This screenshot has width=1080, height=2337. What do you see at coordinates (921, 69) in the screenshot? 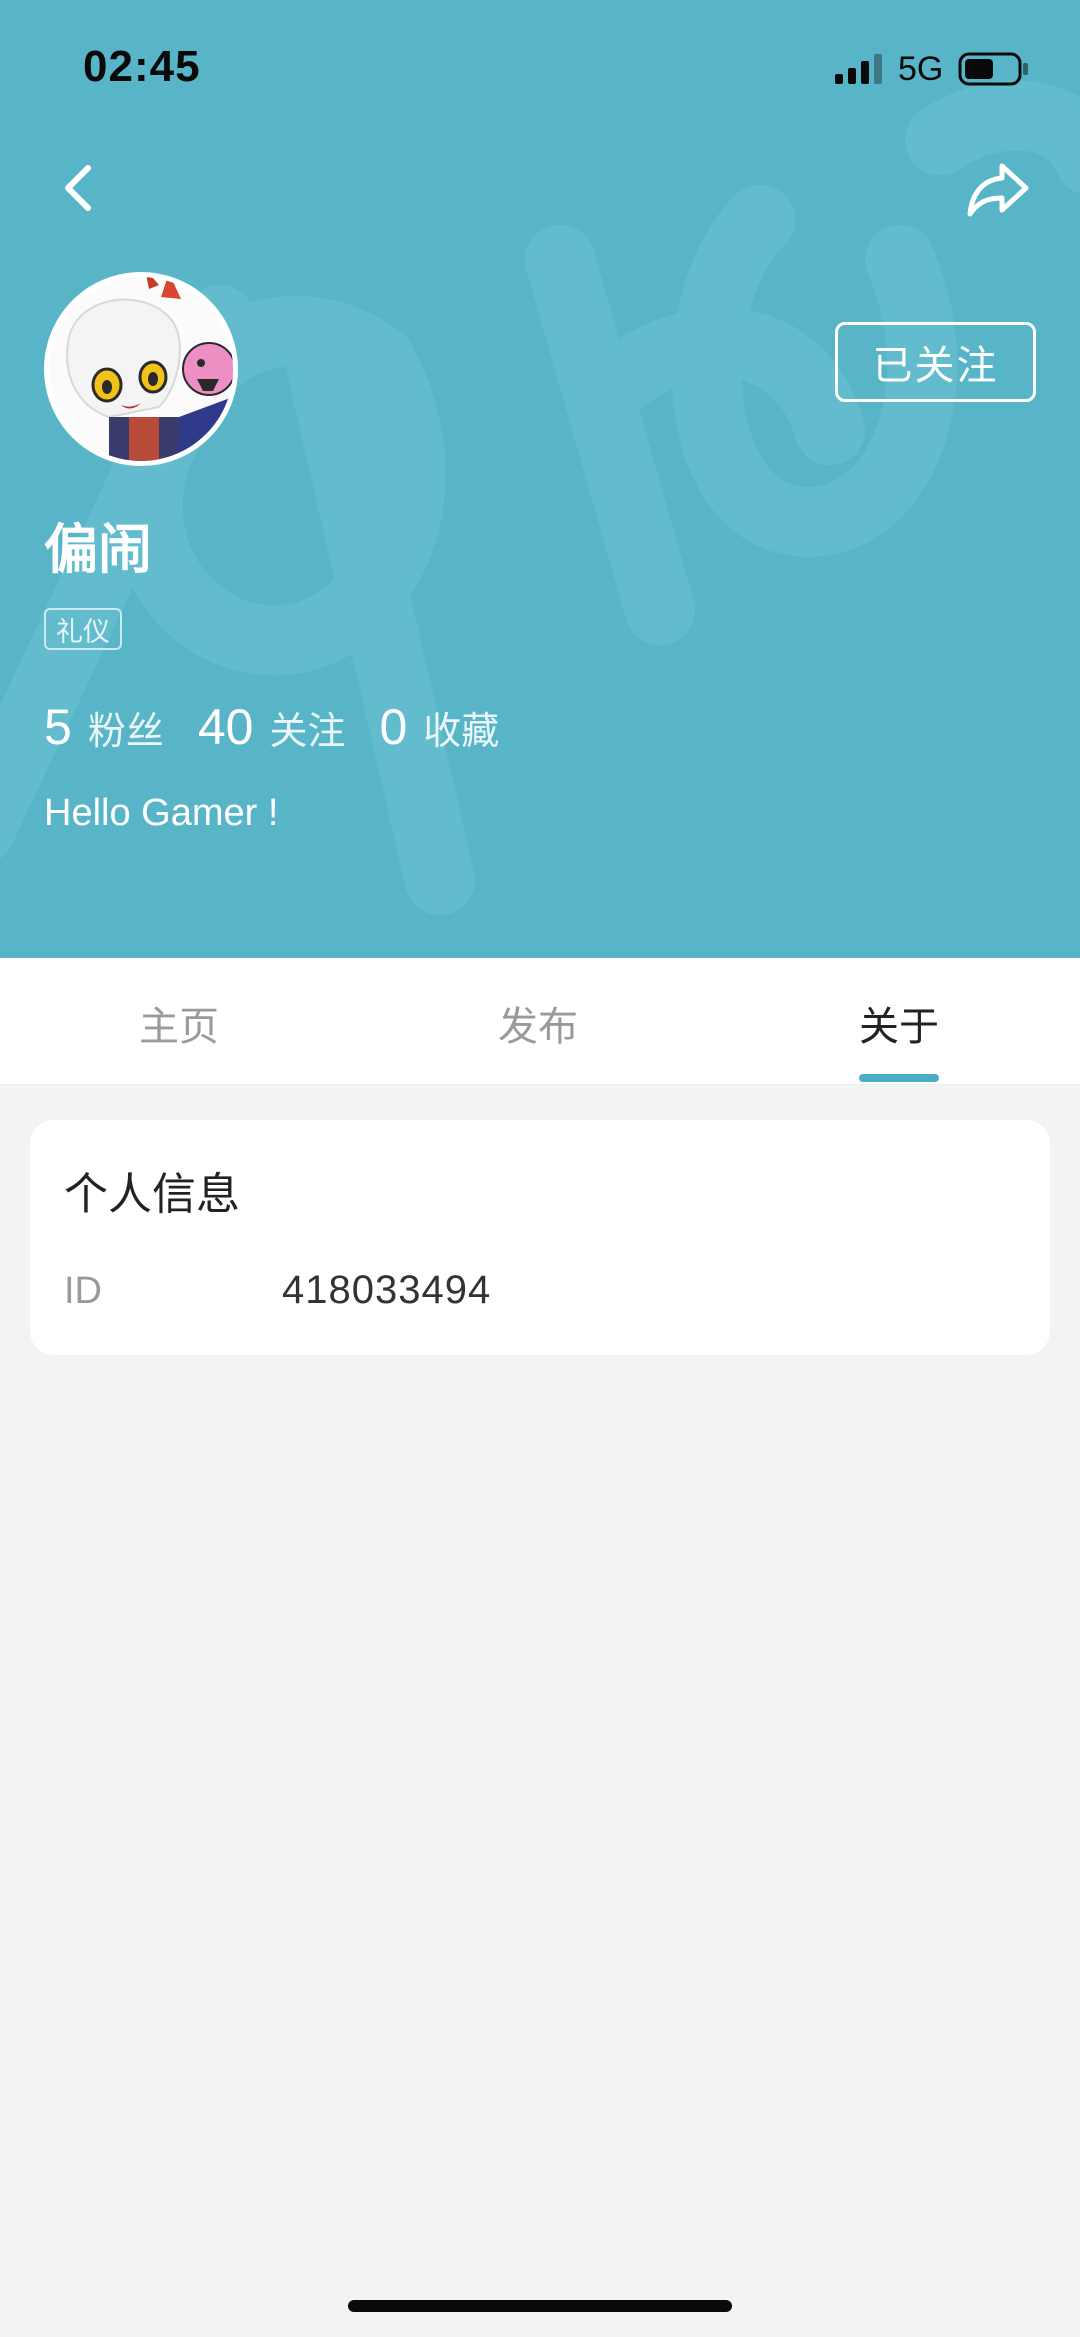
I see `network-type: 5G` at bounding box center [921, 69].